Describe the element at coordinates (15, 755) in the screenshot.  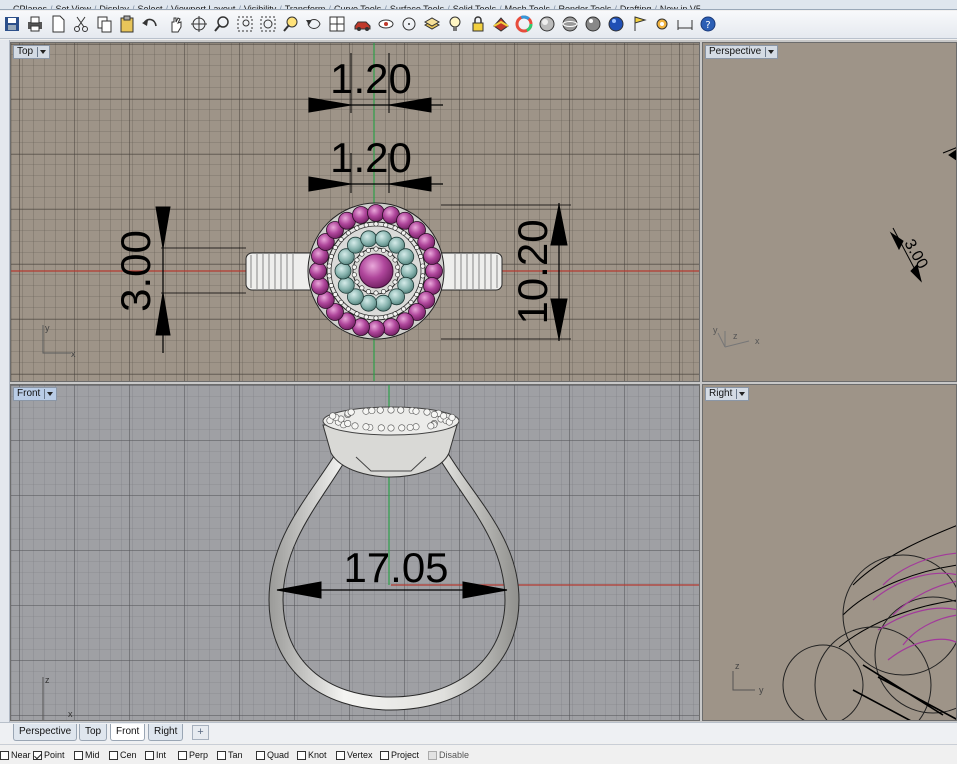
I see `osnap-near: Near` at that location.